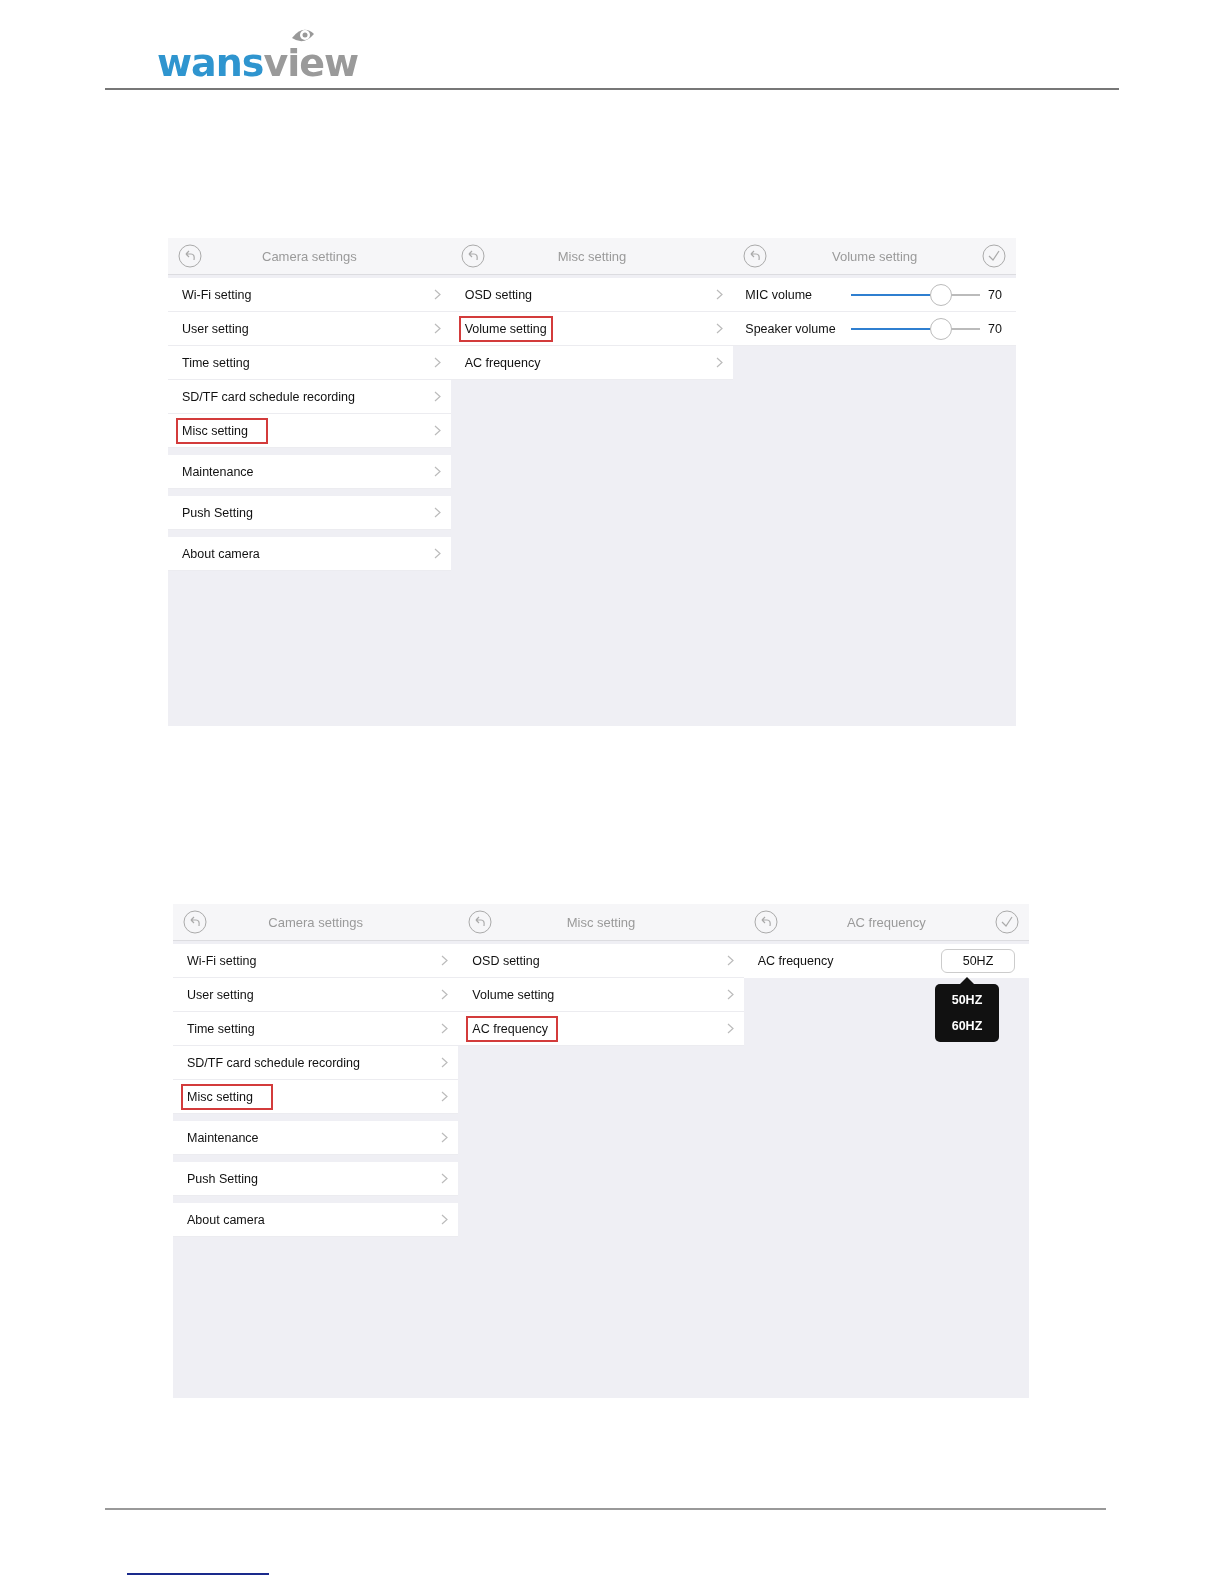  What do you see at coordinates (967, 1000) in the screenshot?
I see `dropdown-option: 50HZ` at bounding box center [967, 1000].